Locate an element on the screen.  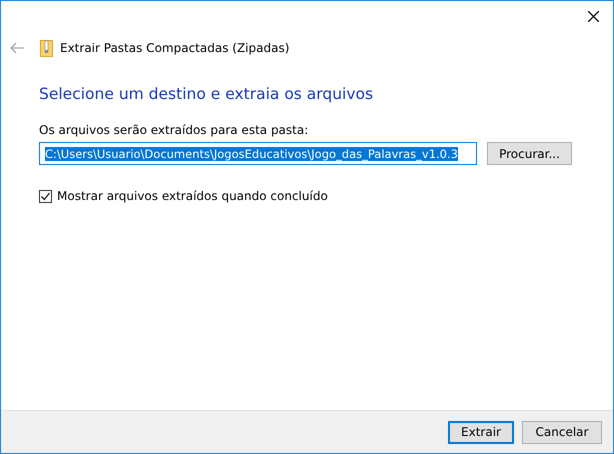
checkbox is located at coordinates (45, 196).